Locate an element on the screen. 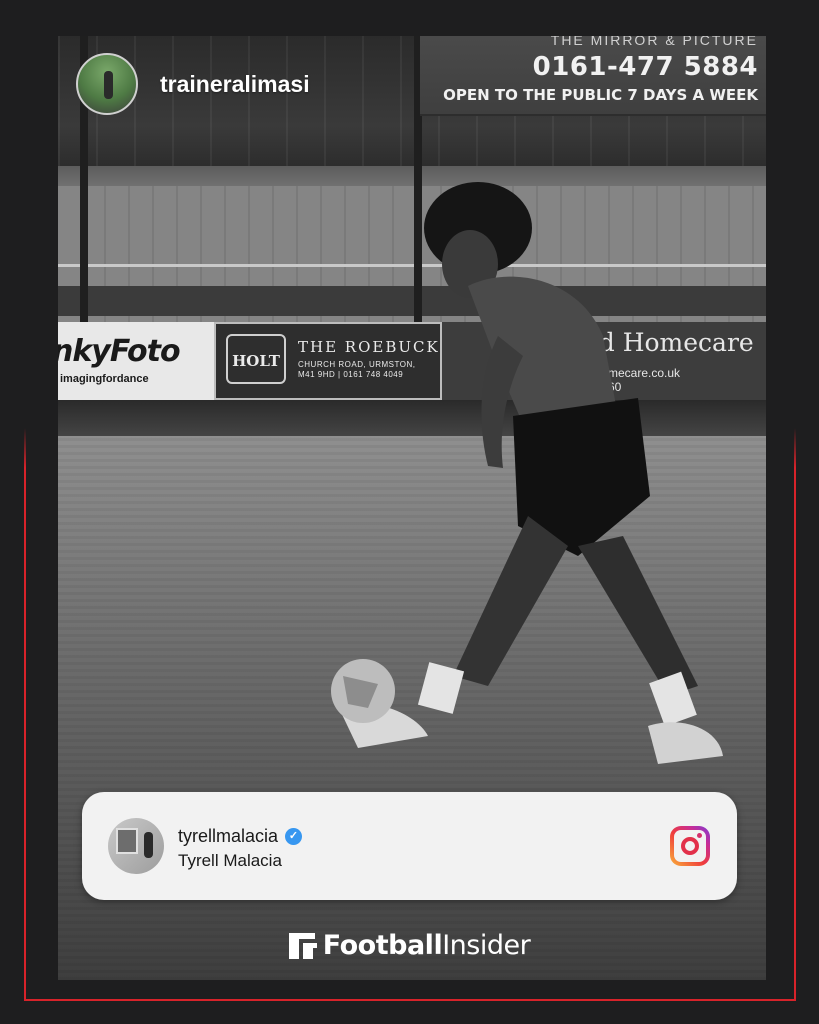  player-right-boot is located at coordinates (685, 743).